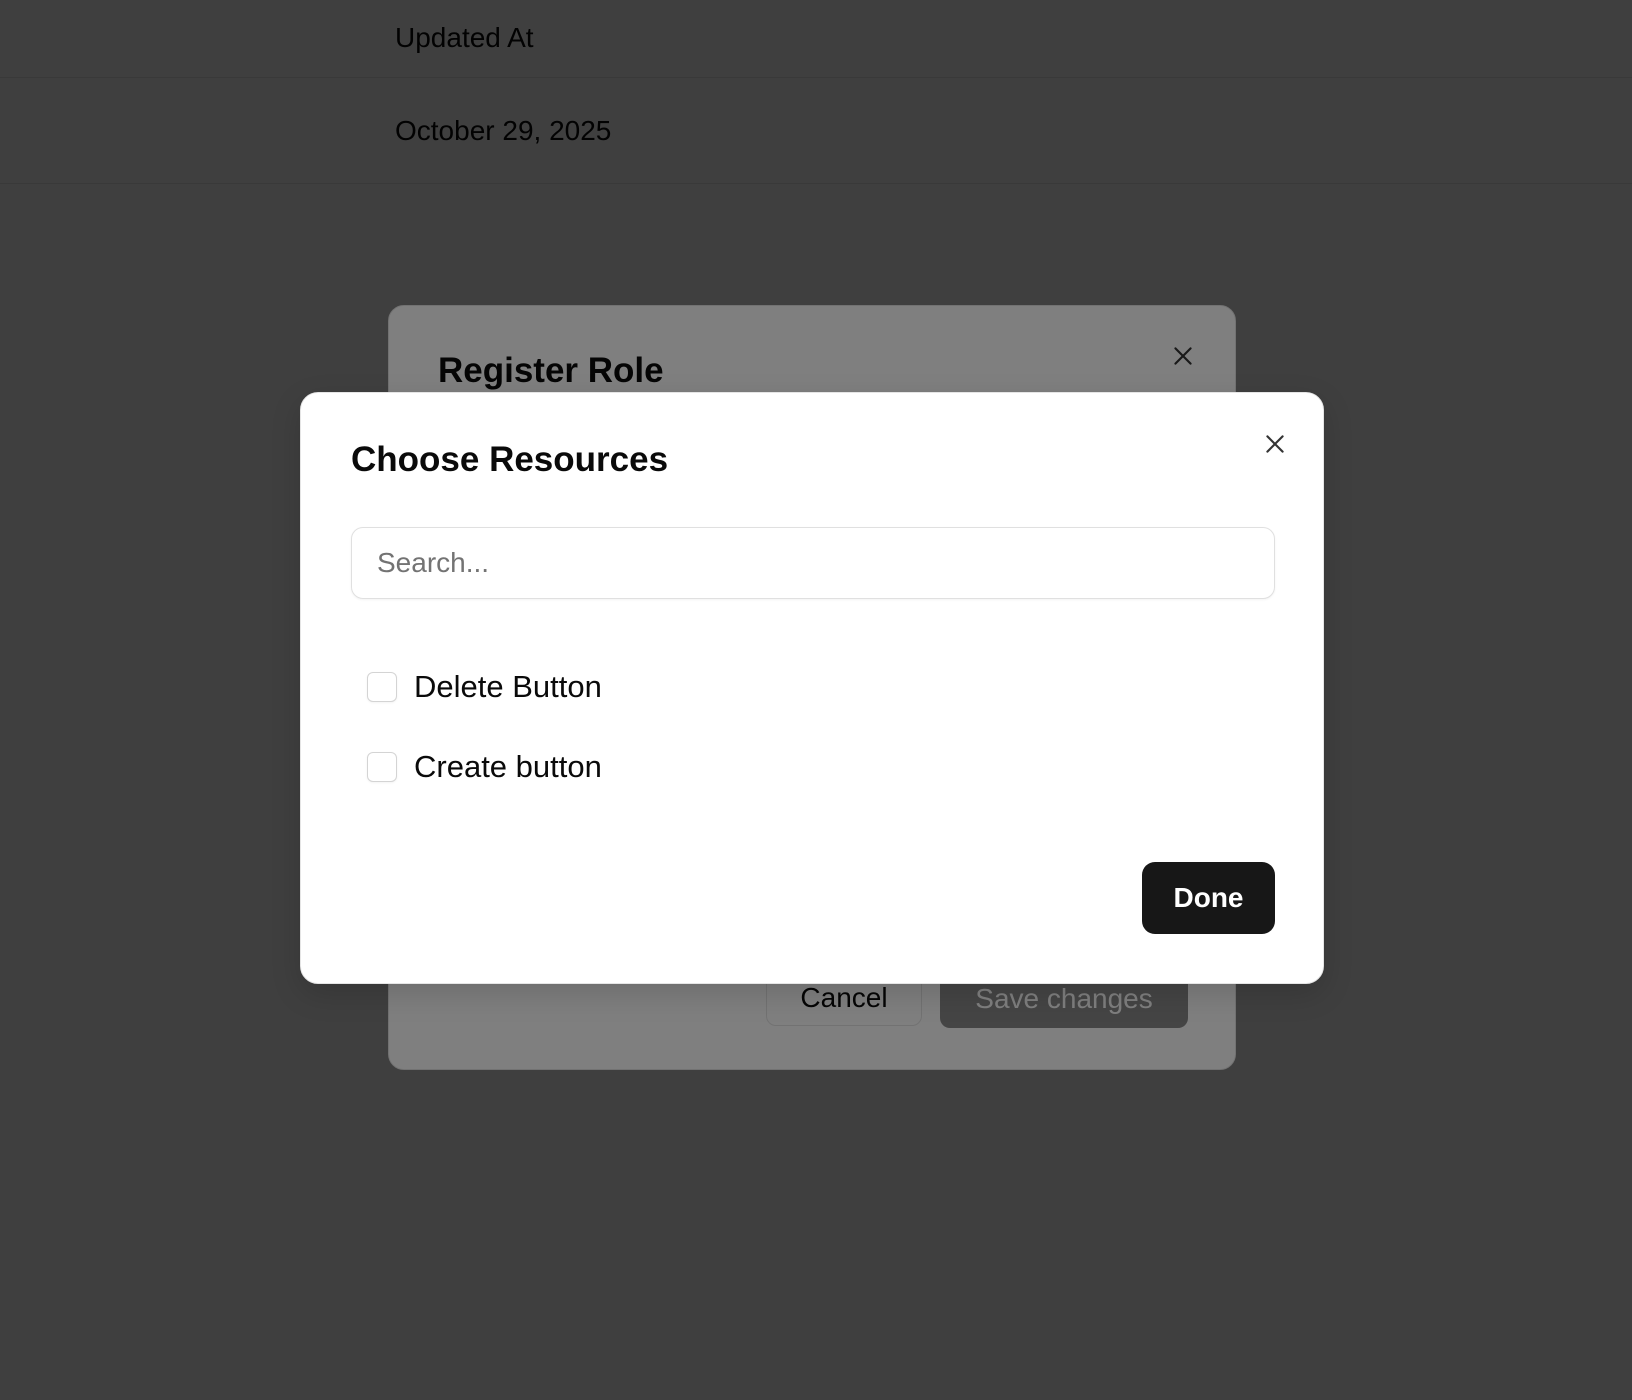 The width and height of the screenshot is (1632, 1400). I want to click on list-item-create-button: Create button, so click(484, 767).